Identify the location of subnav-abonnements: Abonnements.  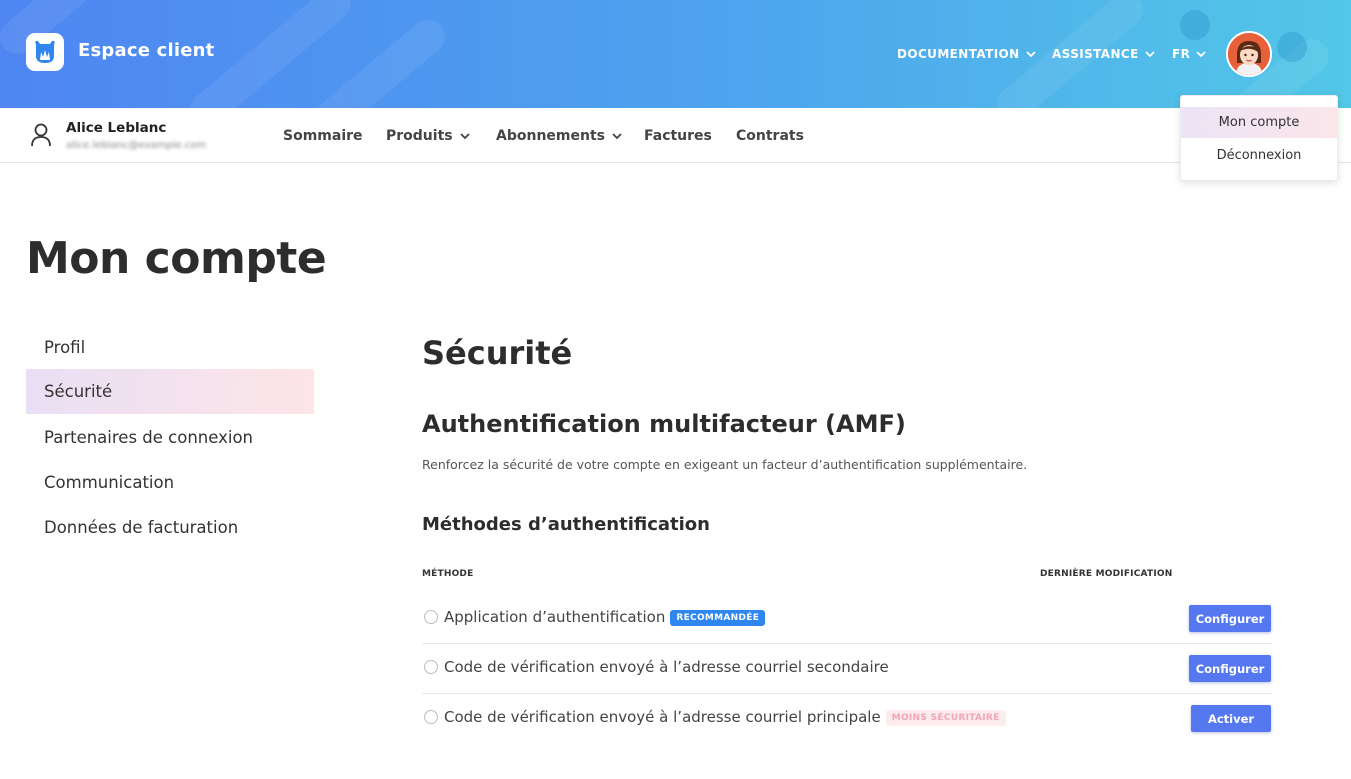
(559, 136).